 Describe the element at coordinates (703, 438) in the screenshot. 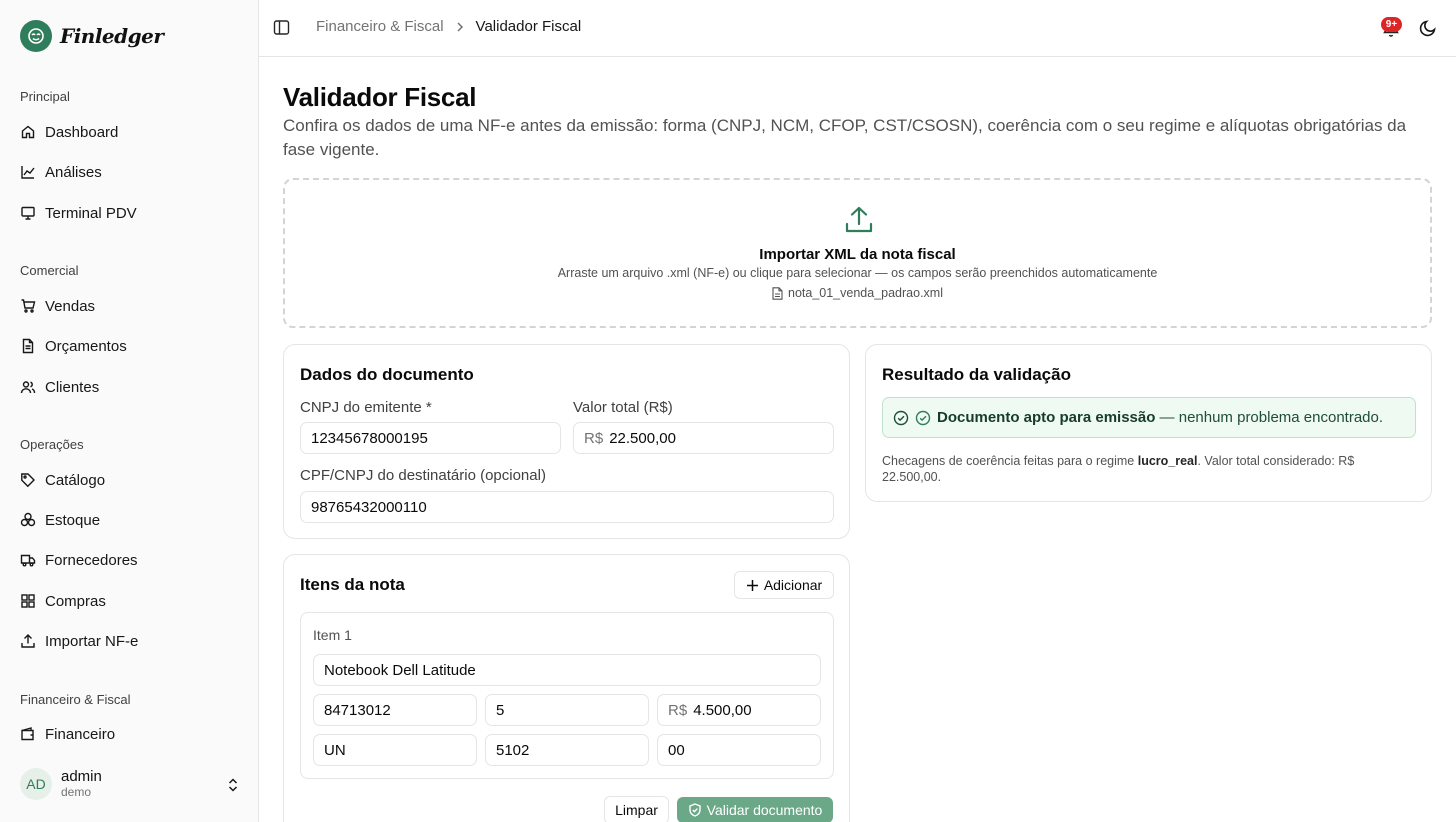

I see `total-value-input: R$ 22.500,00` at that location.